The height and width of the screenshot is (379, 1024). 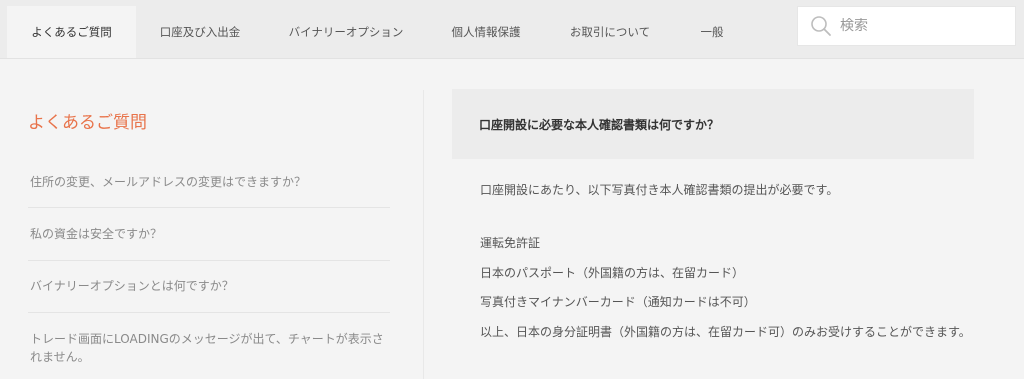 I want to click on tab-binary-option: バイナリーオプション, so click(x=346, y=32).